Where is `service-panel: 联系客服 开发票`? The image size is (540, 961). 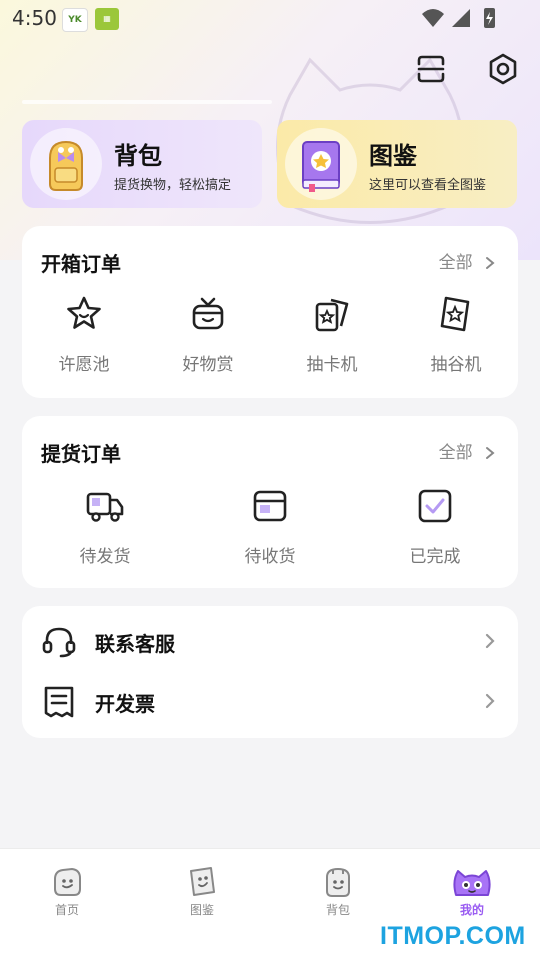 service-panel: 联系客服 开发票 is located at coordinates (270, 672).